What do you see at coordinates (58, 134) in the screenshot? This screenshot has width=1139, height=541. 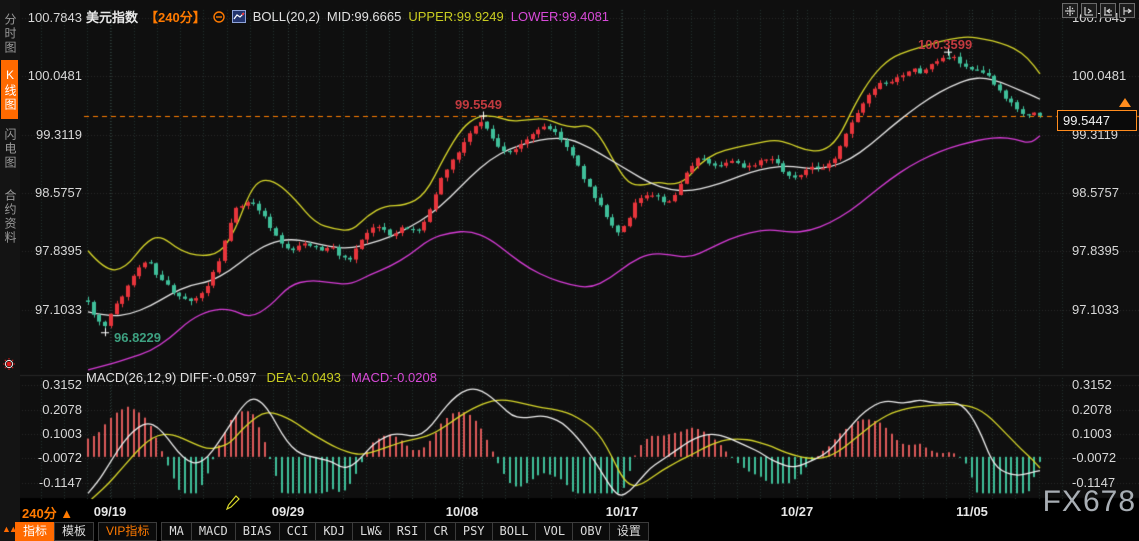 I see `price-tick-left-2: 99.3119` at bounding box center [58, 134].